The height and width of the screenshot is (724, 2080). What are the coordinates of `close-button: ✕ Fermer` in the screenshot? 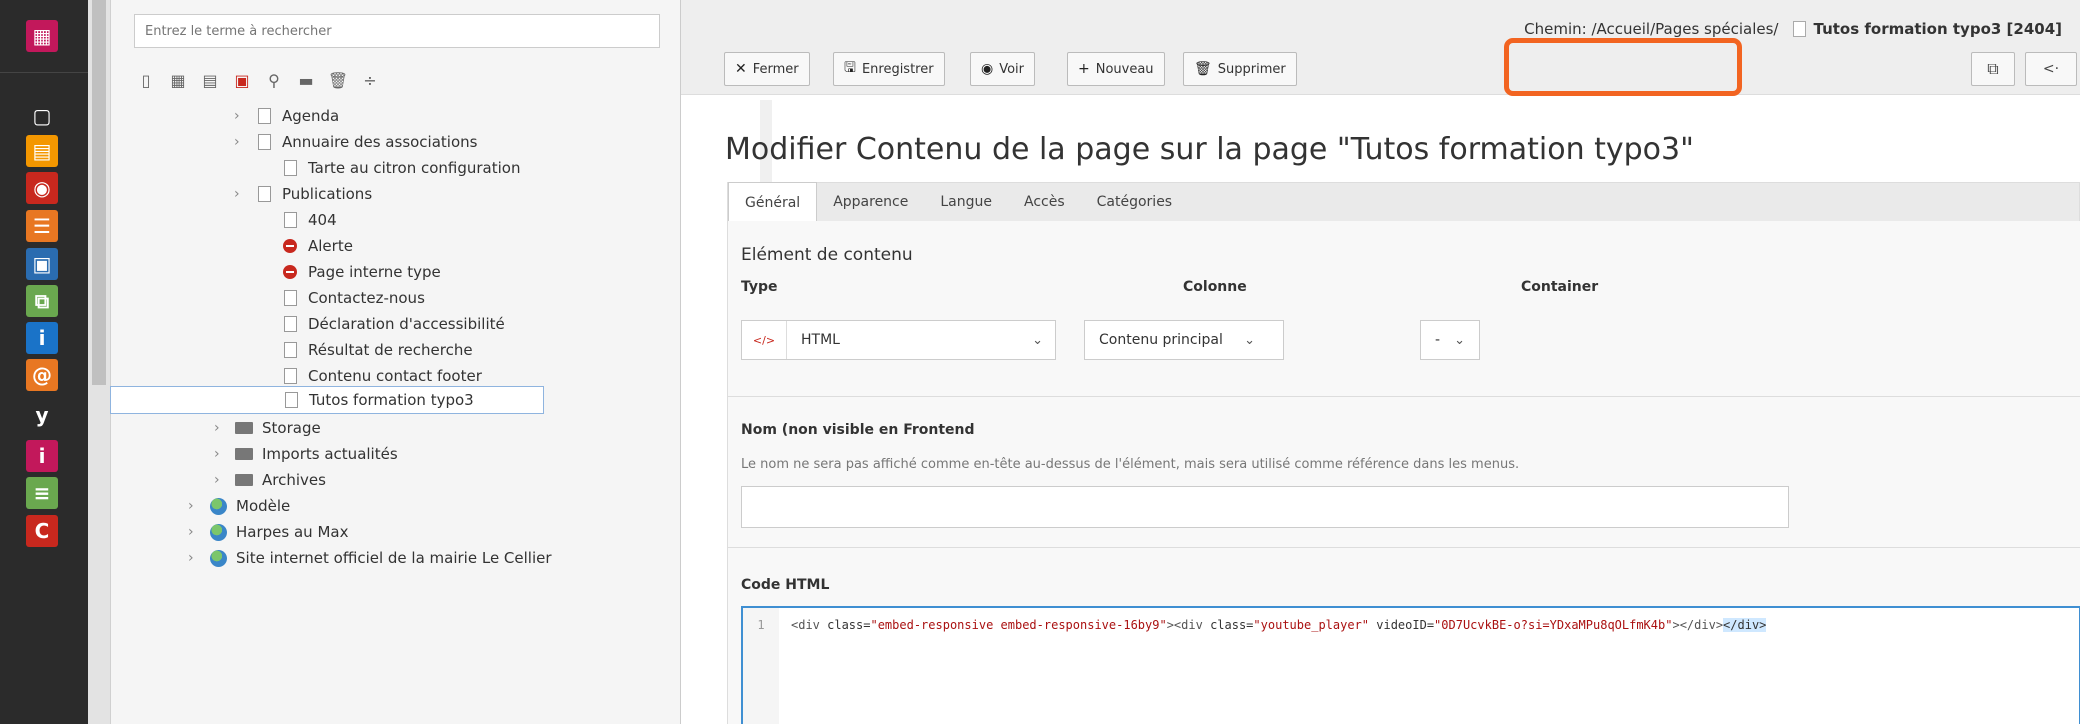 It's located at (767, 69).